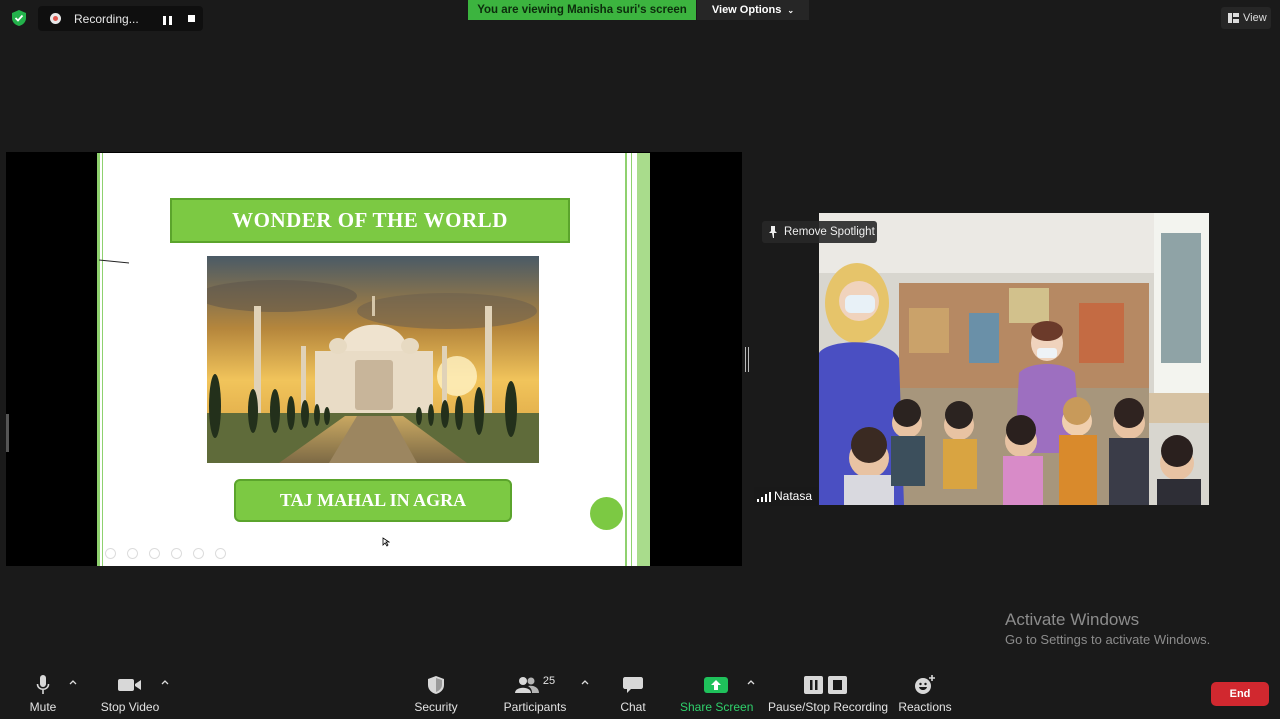 This screenshot has width=1280, height=719. Describe the element at coordinates (606, 513) in the screenshot. I see `slide-green-dot` at that location.